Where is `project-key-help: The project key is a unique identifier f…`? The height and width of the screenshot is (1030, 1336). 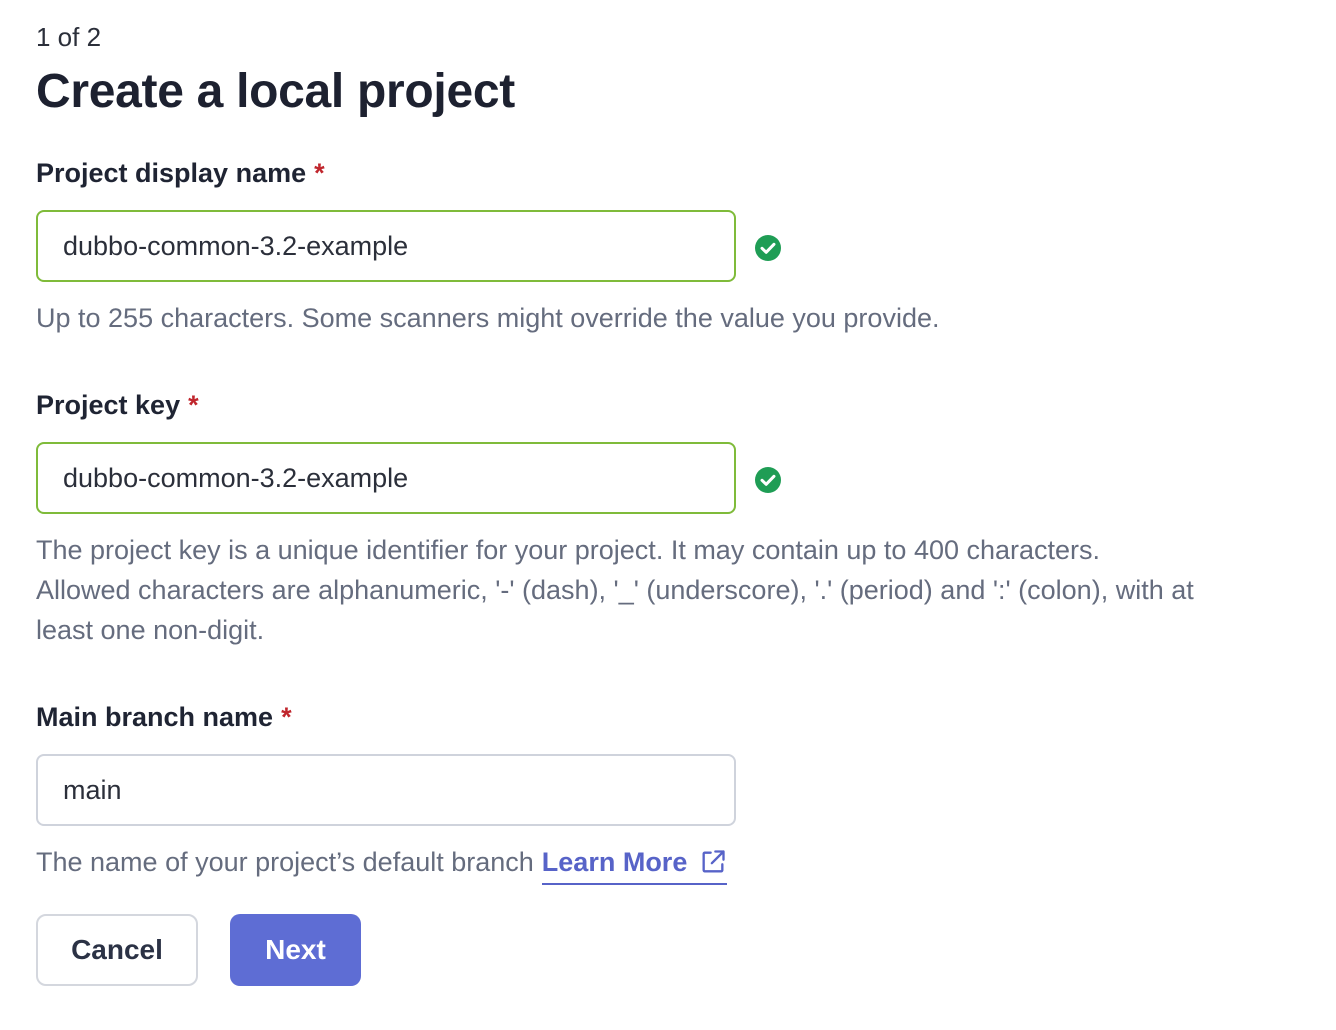
project-key-help: The project key is a unique identifier f… is located at coordinates (681, 590).